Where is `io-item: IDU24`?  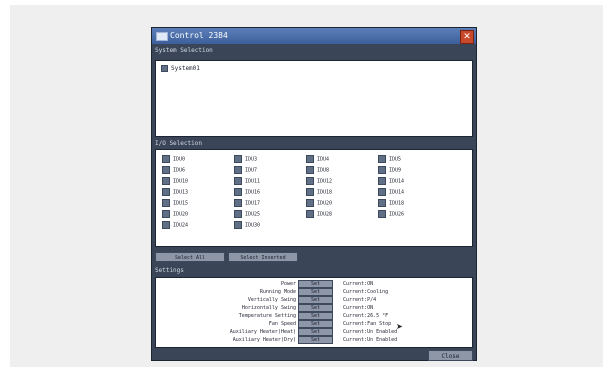
io-item: IDU24 is located at coordinates (175, 225).